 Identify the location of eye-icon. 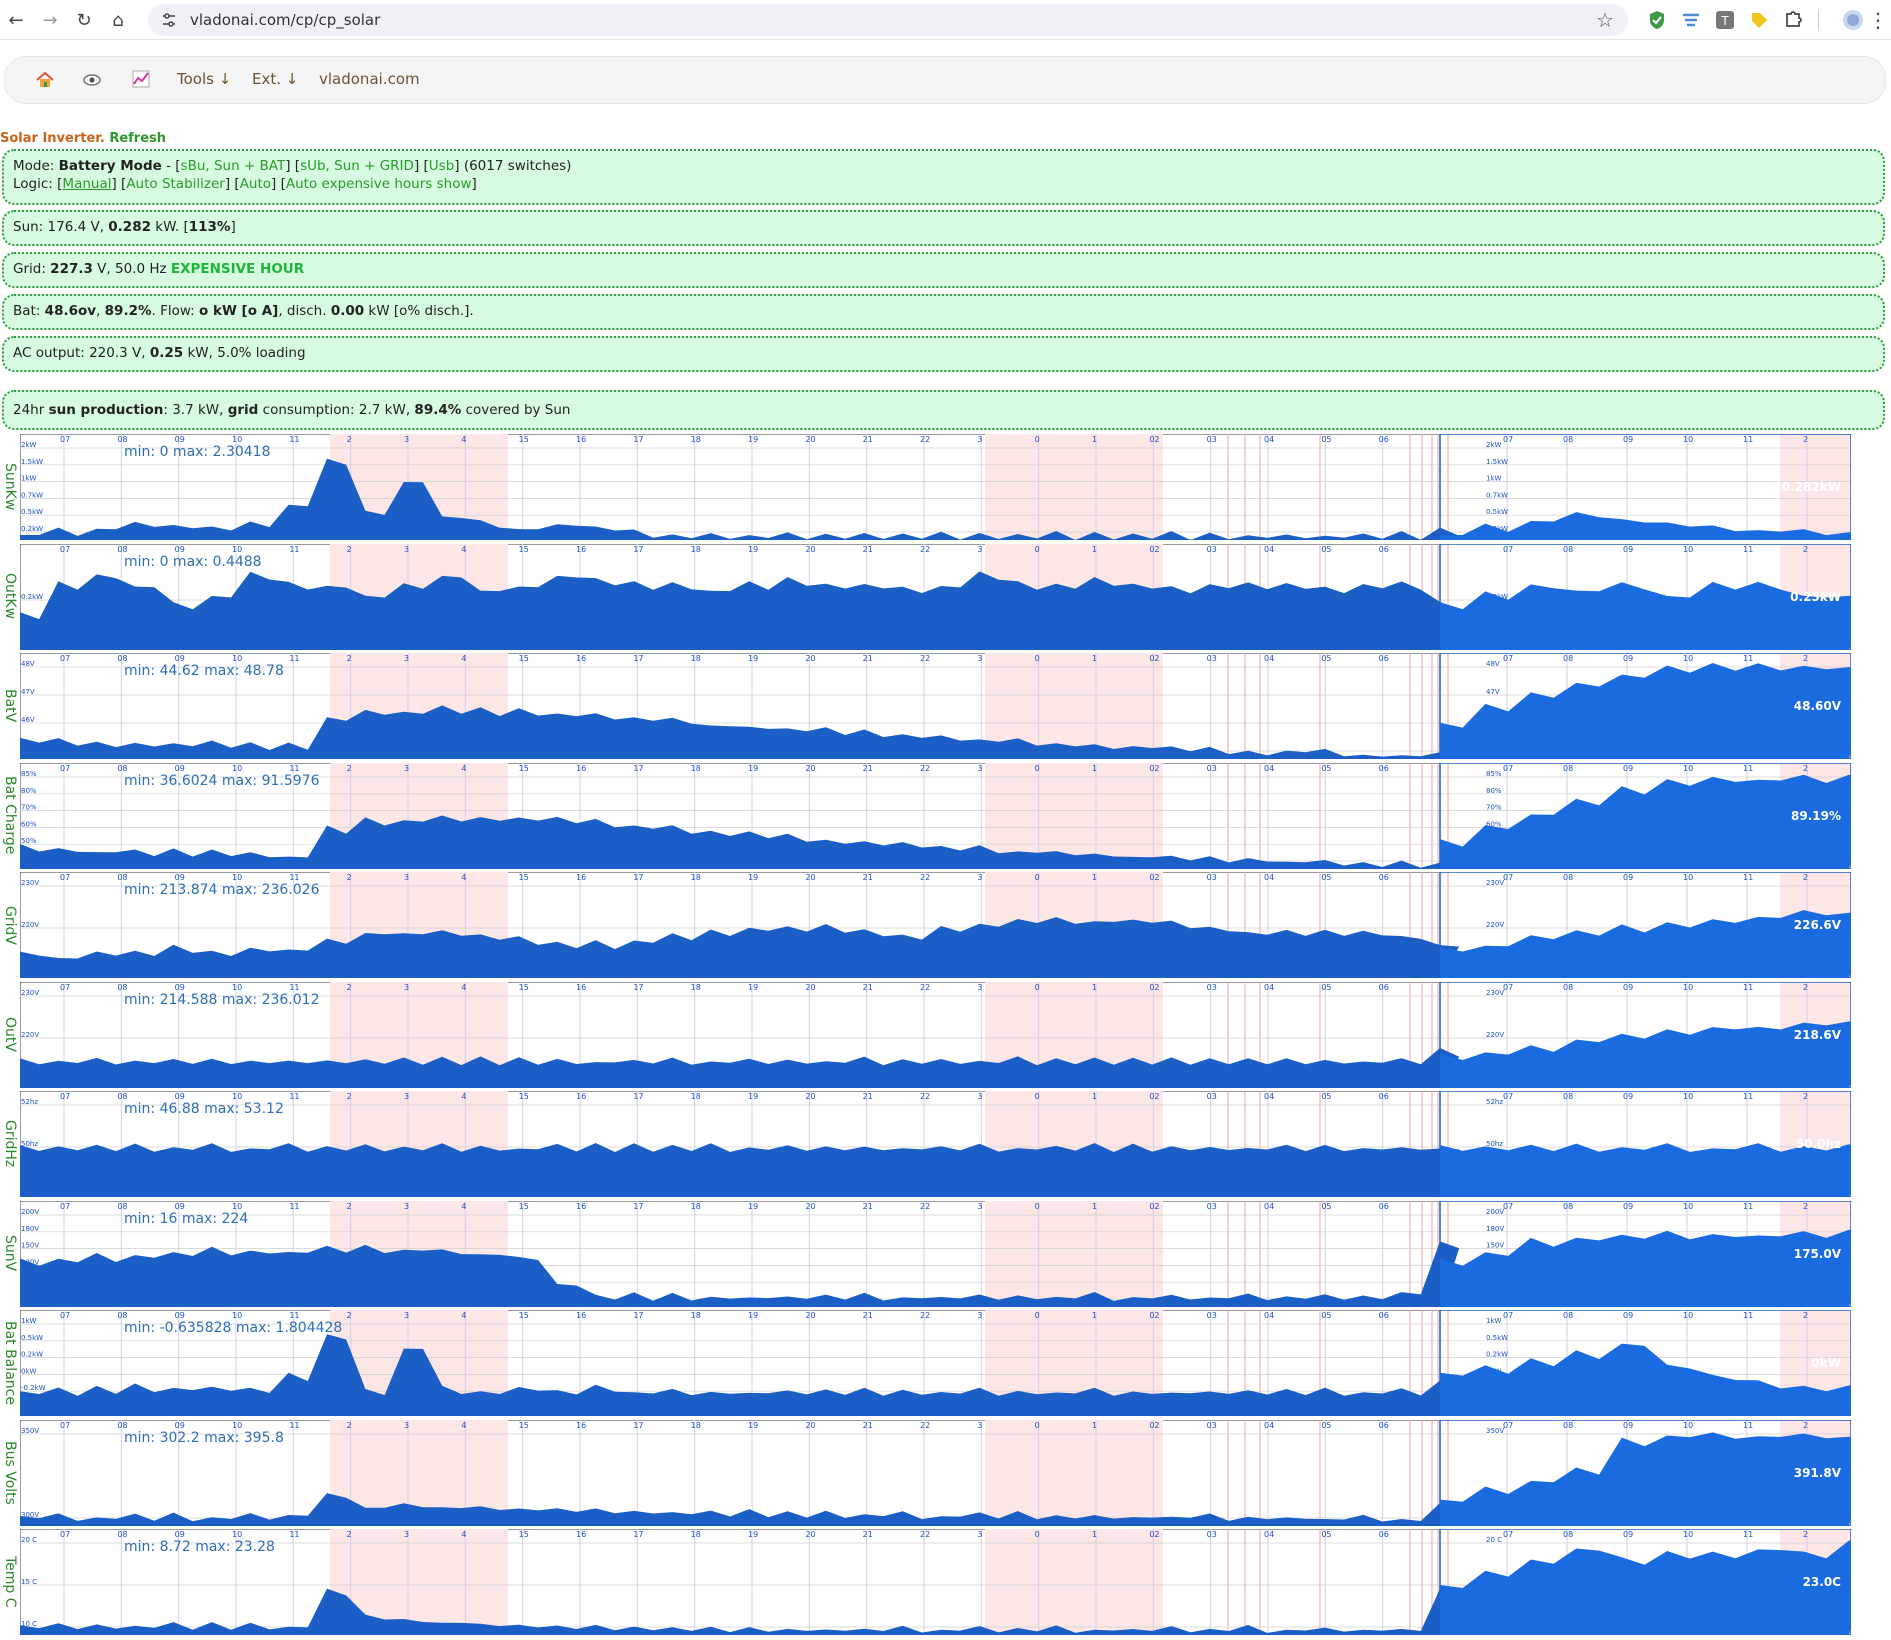
(92, 80).